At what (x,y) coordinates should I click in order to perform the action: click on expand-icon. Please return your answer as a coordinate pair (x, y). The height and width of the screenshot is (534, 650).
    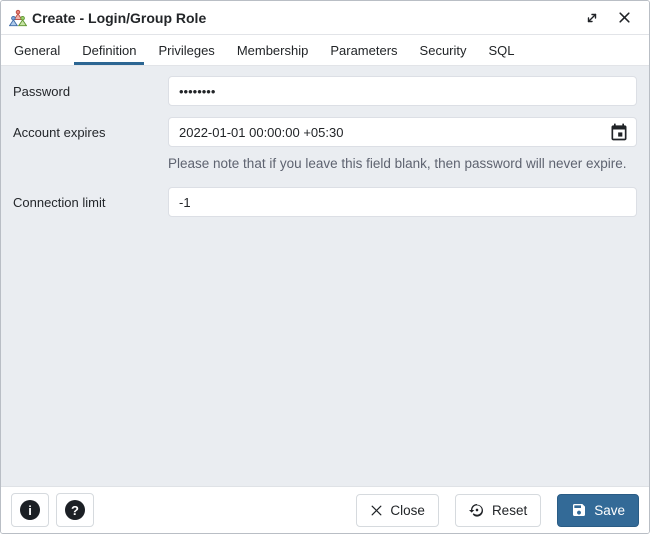
    Looking at the image, I should click on (592, 17).